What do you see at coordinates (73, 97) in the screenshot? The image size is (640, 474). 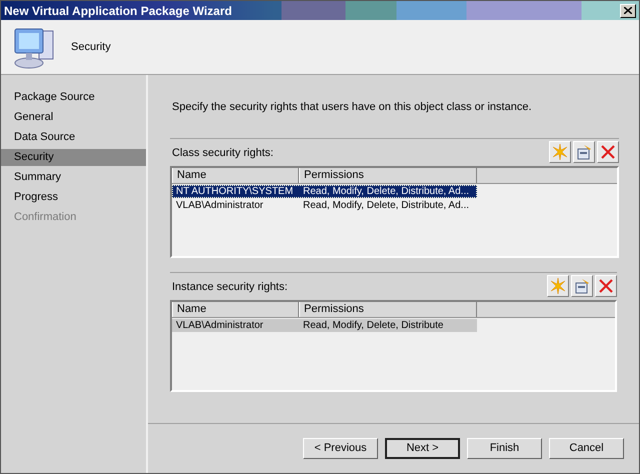 I see `wizard-step: Package Source` at bounding box center [73, 97].